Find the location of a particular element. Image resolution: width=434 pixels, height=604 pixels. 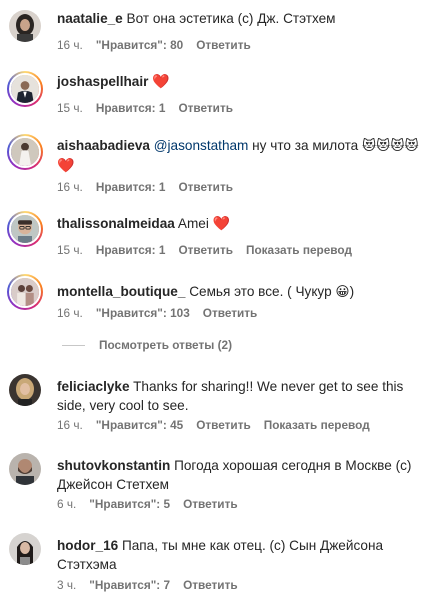

comment-message: Семья это все. ( Чукур is located at coordinates (260, 291).